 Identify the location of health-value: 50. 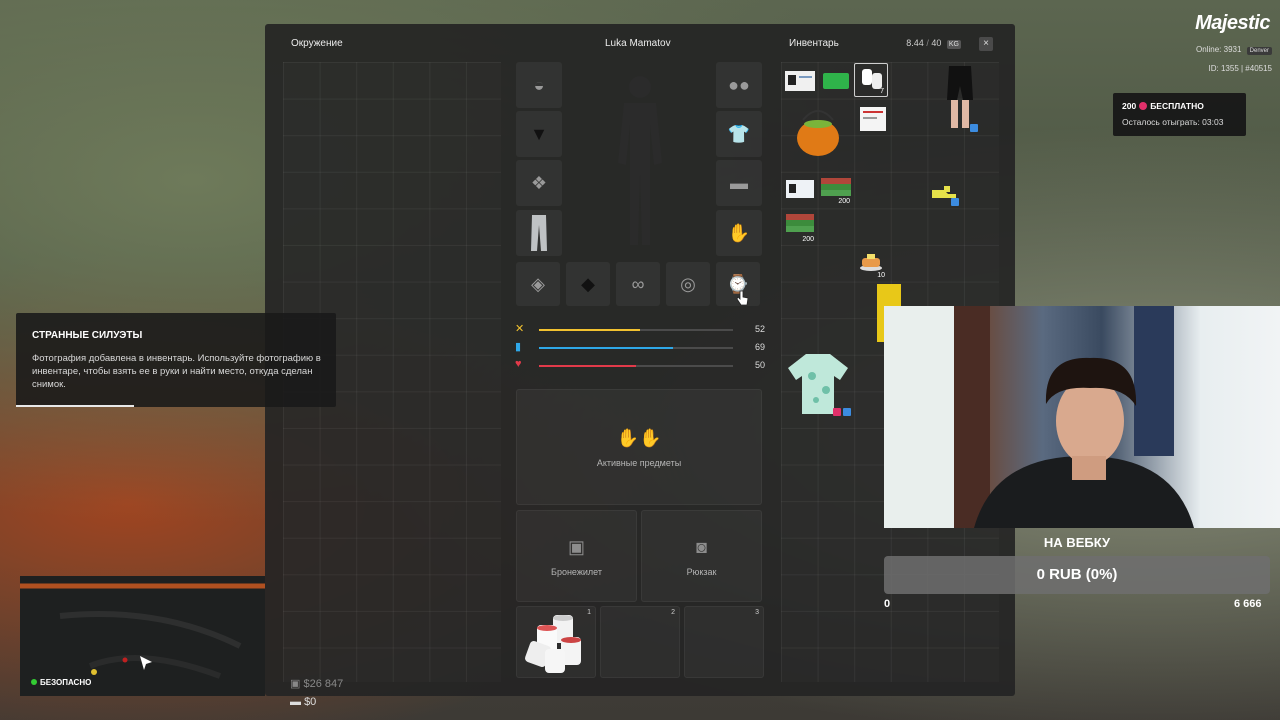
(759, 365).